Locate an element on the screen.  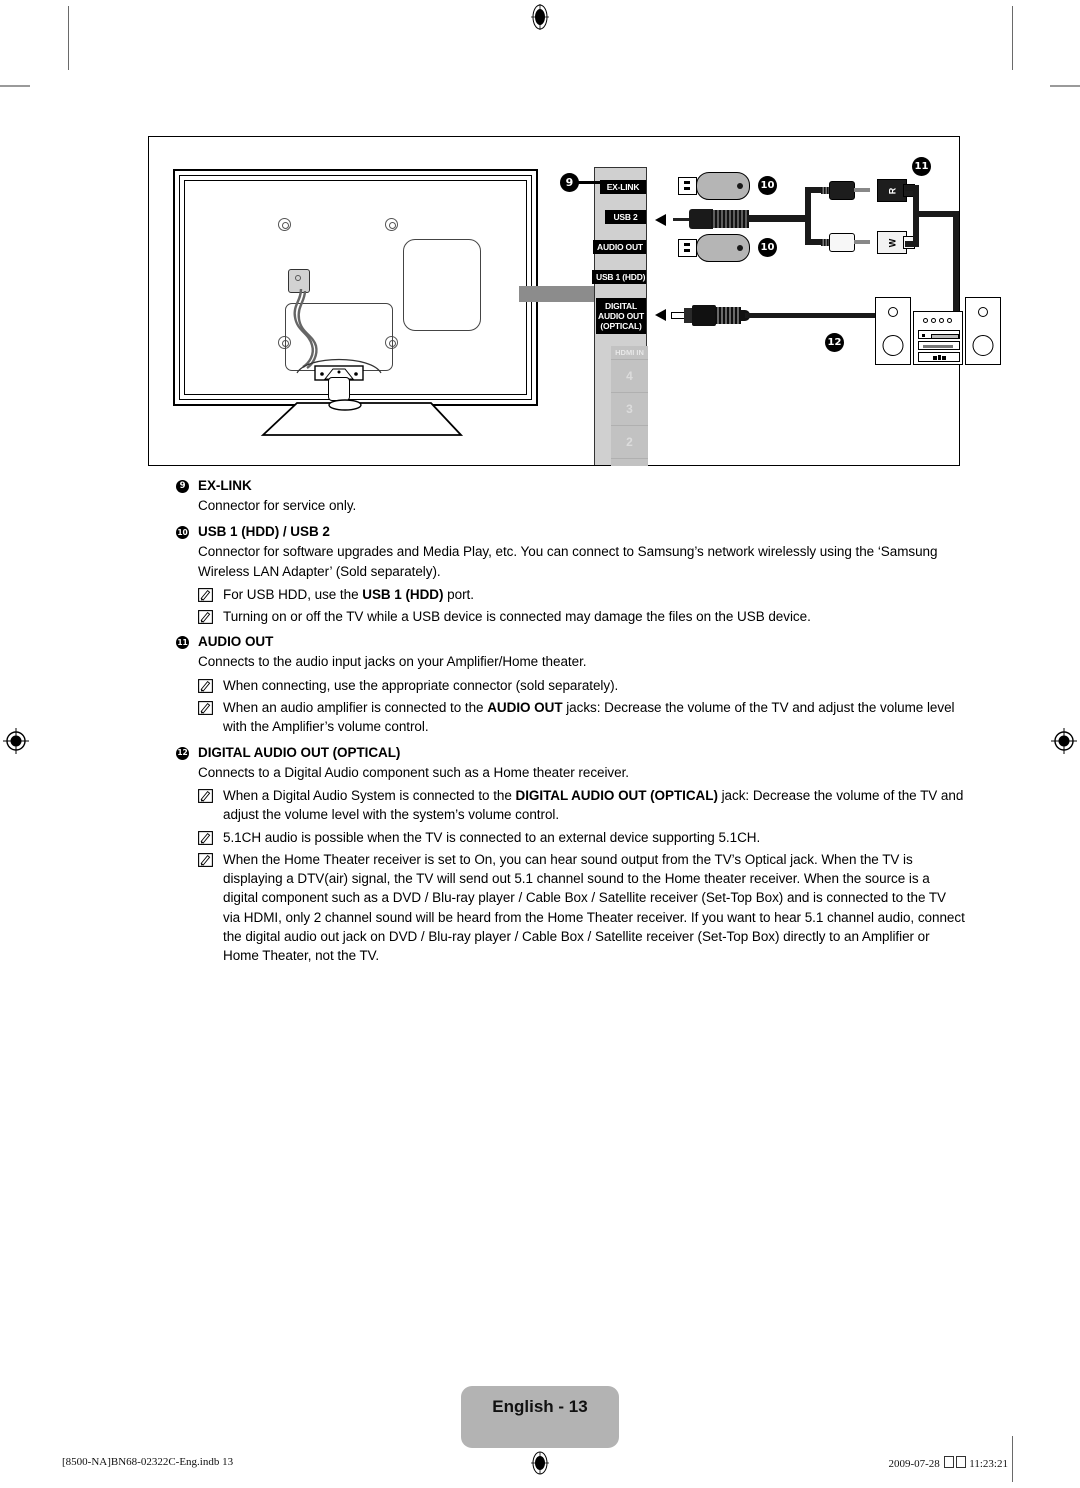
note-item: For USB HDD, use the USB 1 (HDD) port. is located at coordinates (582, 594).